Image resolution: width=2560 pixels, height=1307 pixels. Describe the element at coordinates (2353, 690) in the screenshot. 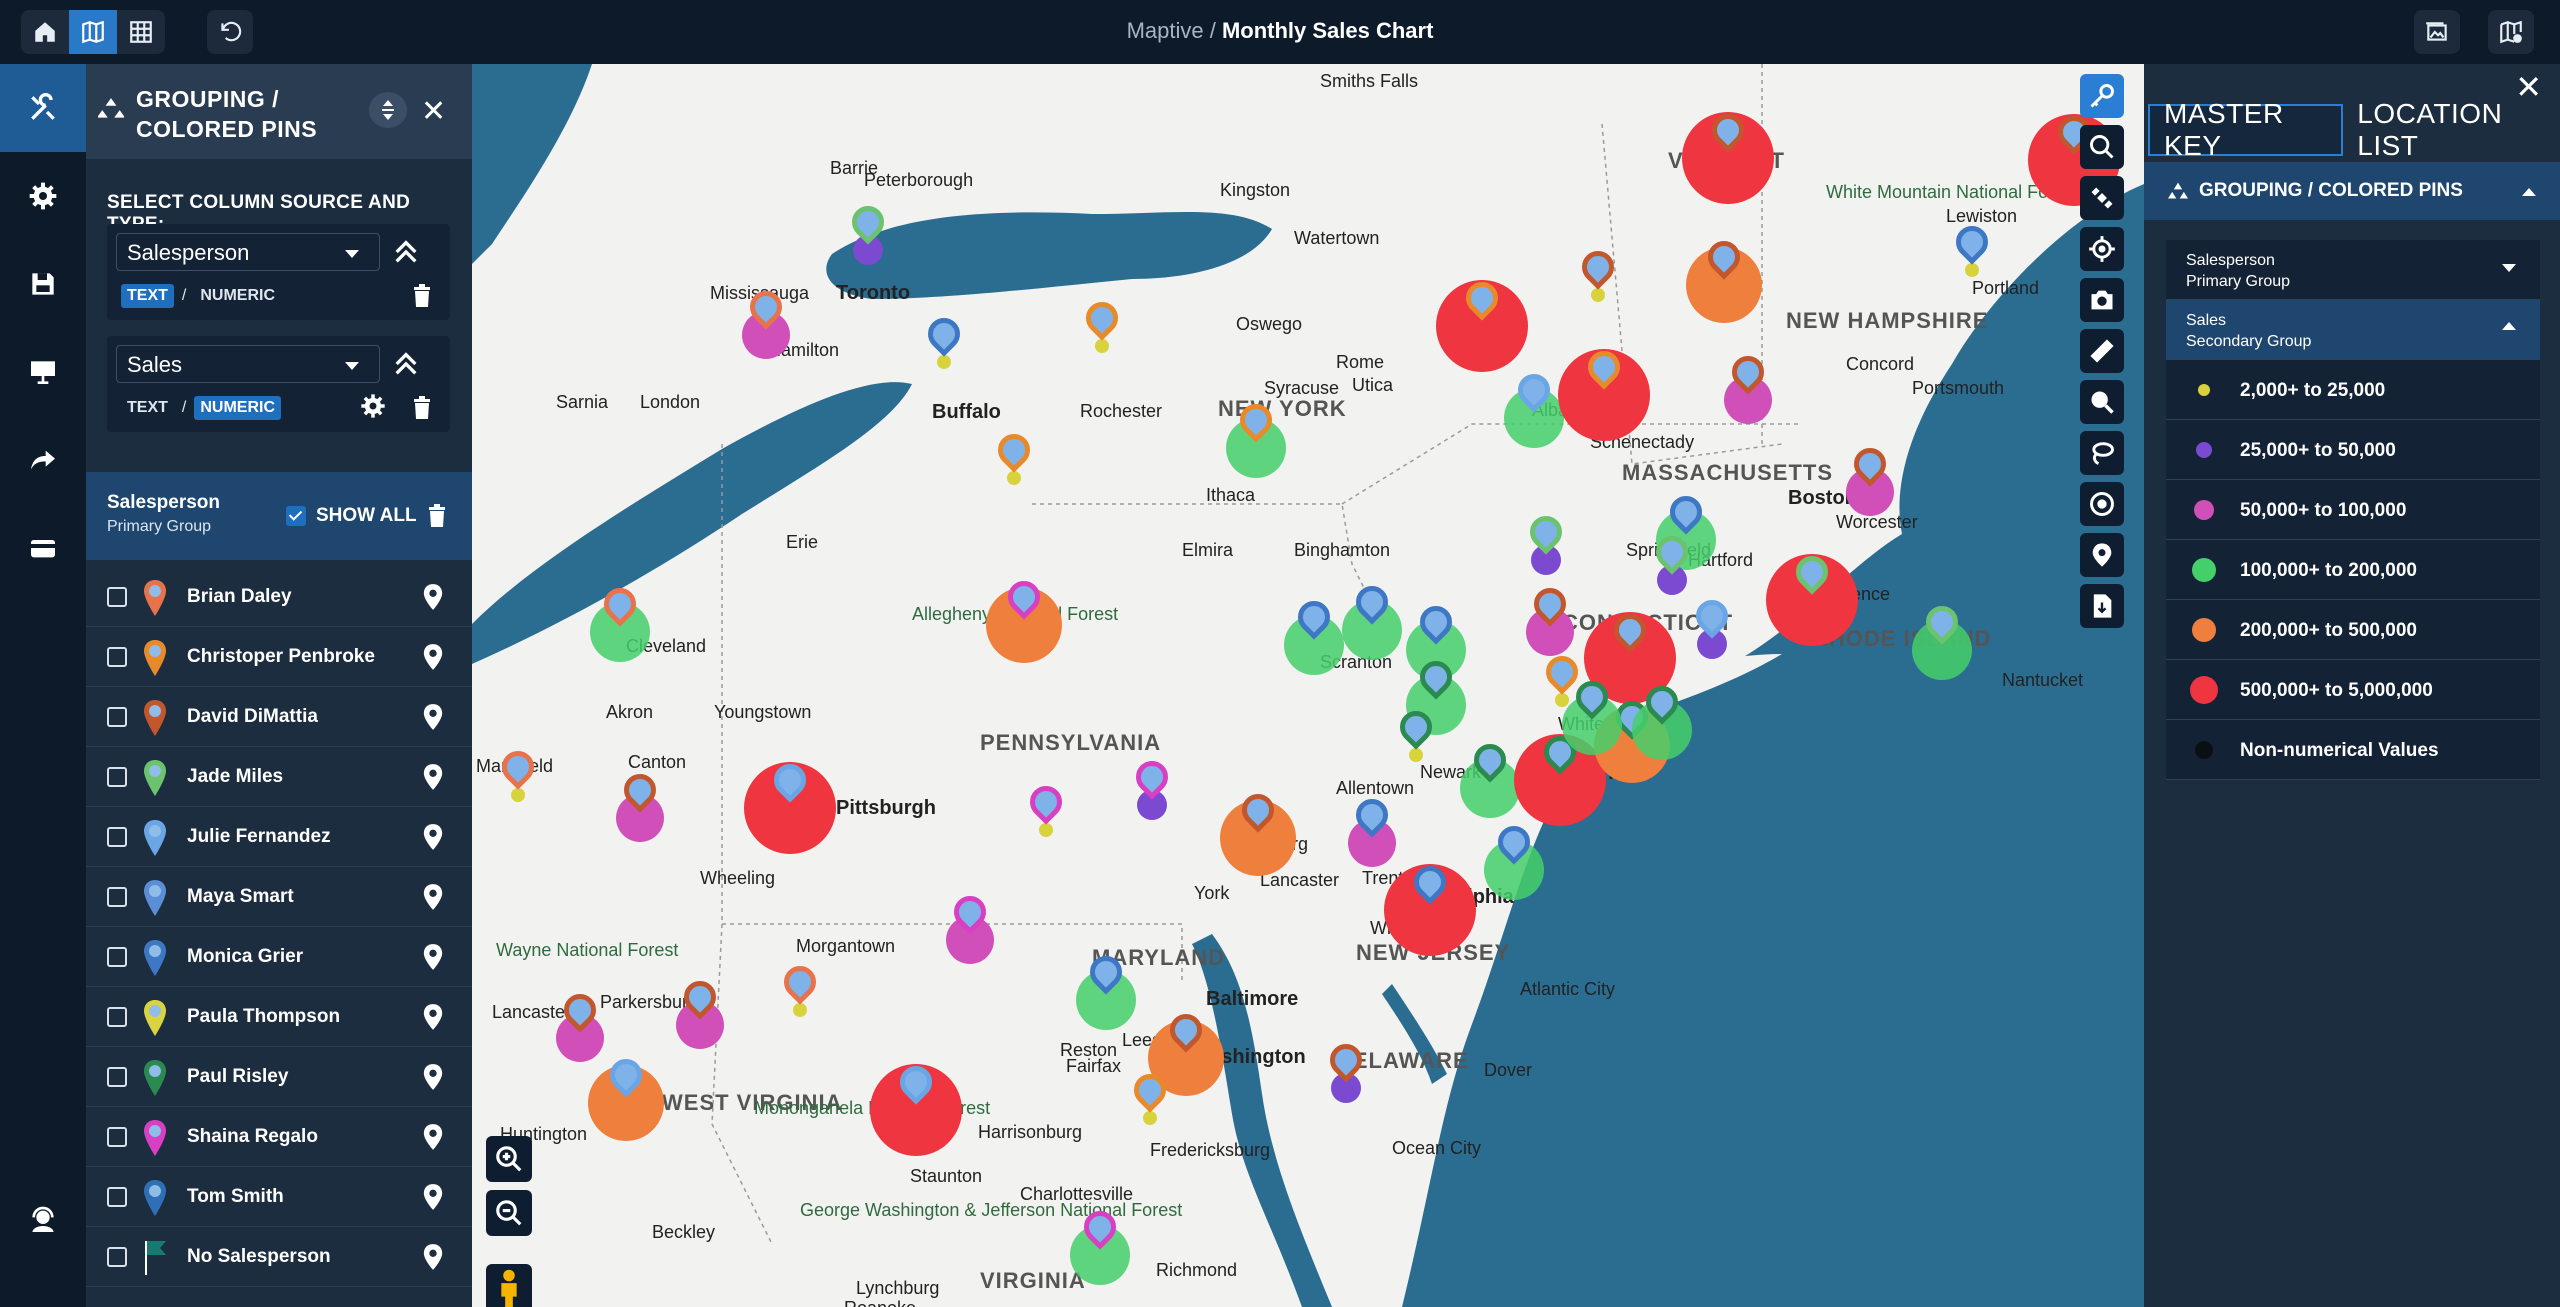

I see `legend-item: 500,000+ to 5,000,000` at that location.